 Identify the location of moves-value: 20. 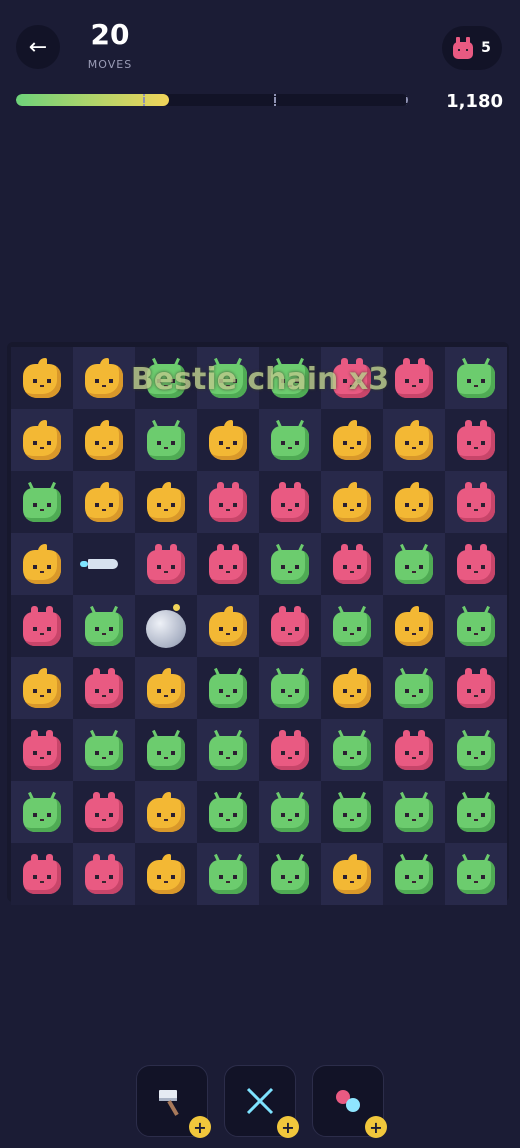
(110, 34).